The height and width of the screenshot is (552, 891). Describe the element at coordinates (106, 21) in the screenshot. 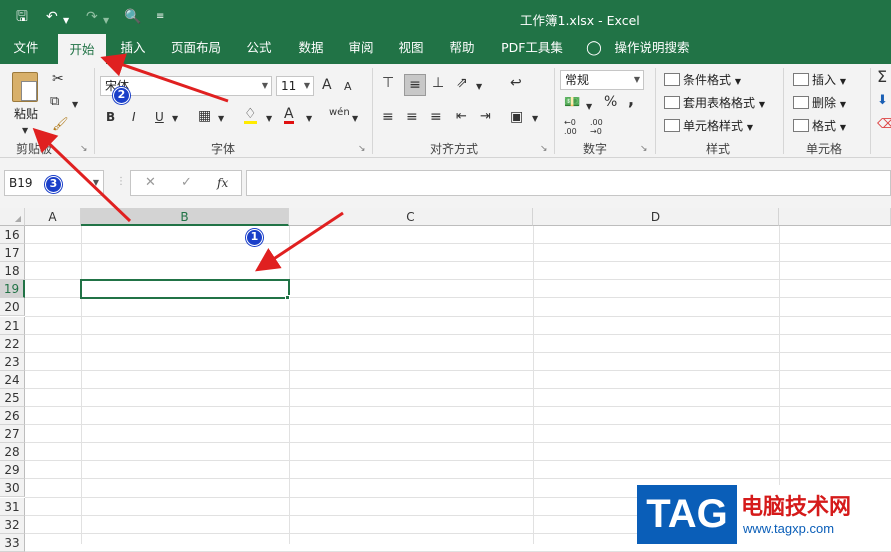

I see `redo-dropdown-icon: ▼` at that location.